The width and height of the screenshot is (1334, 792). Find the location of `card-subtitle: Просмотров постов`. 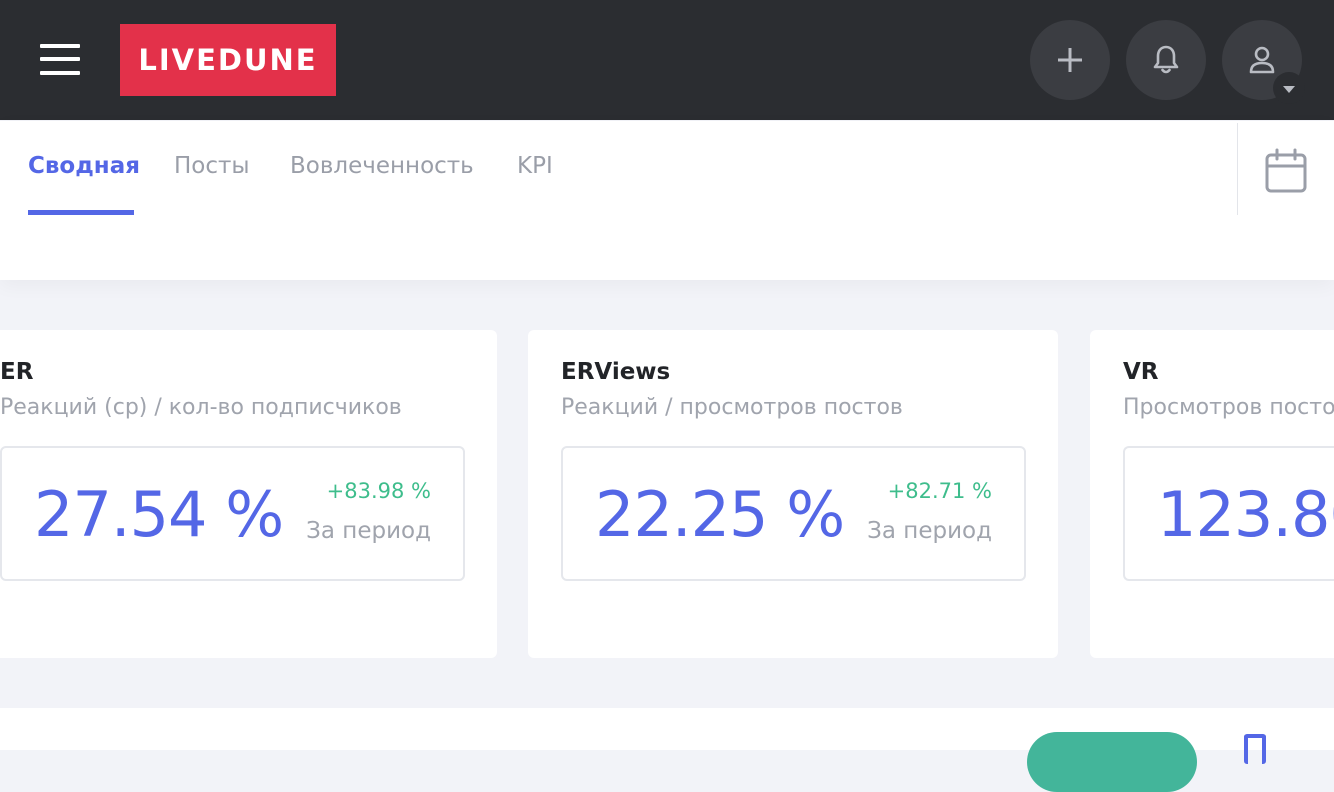

card-subtitle: Просмотров постов is located at coordinates (1228, 407).